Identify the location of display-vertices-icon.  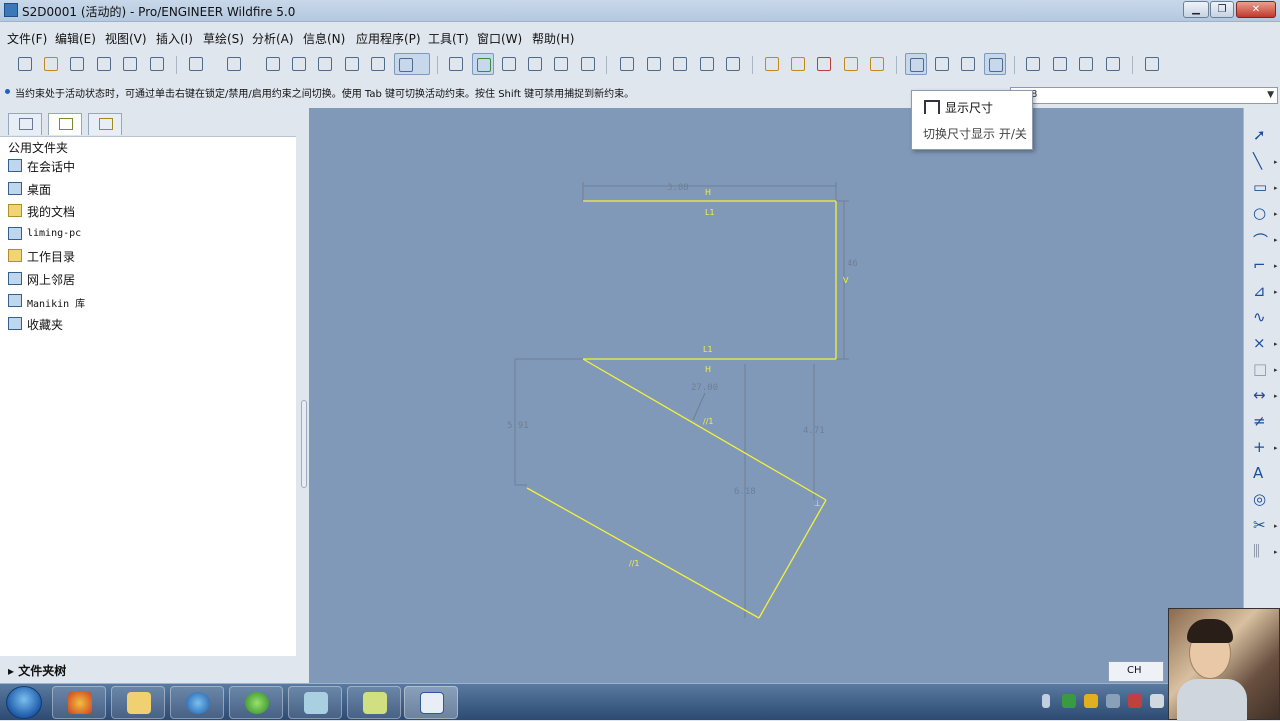
(995, 64).